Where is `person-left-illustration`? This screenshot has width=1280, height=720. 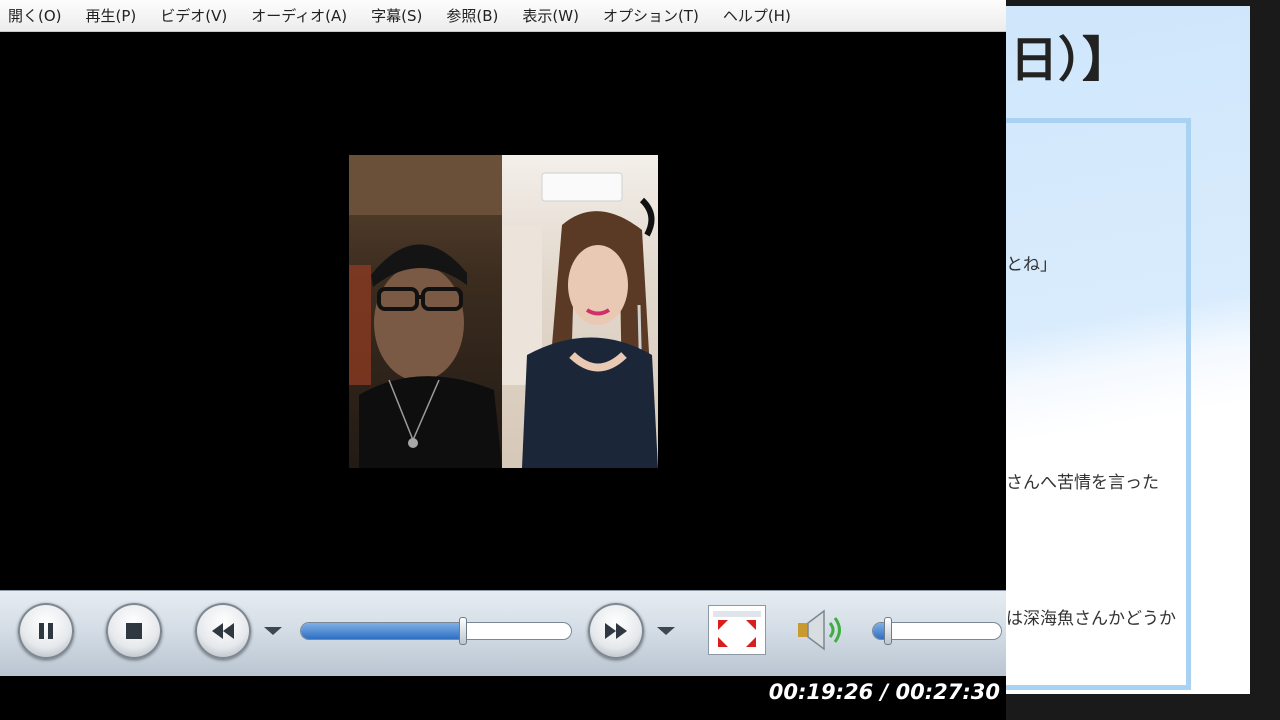 person-left-illustration is located at coordinates (425, 311).